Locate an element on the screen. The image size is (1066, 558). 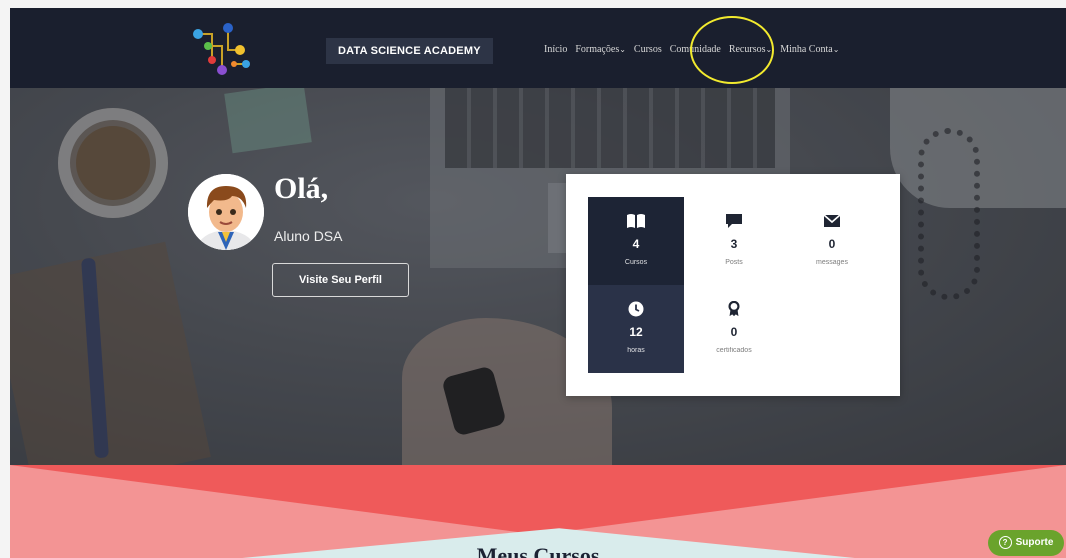
username-label: Aluno DSA is located at coordinates (308, 236).